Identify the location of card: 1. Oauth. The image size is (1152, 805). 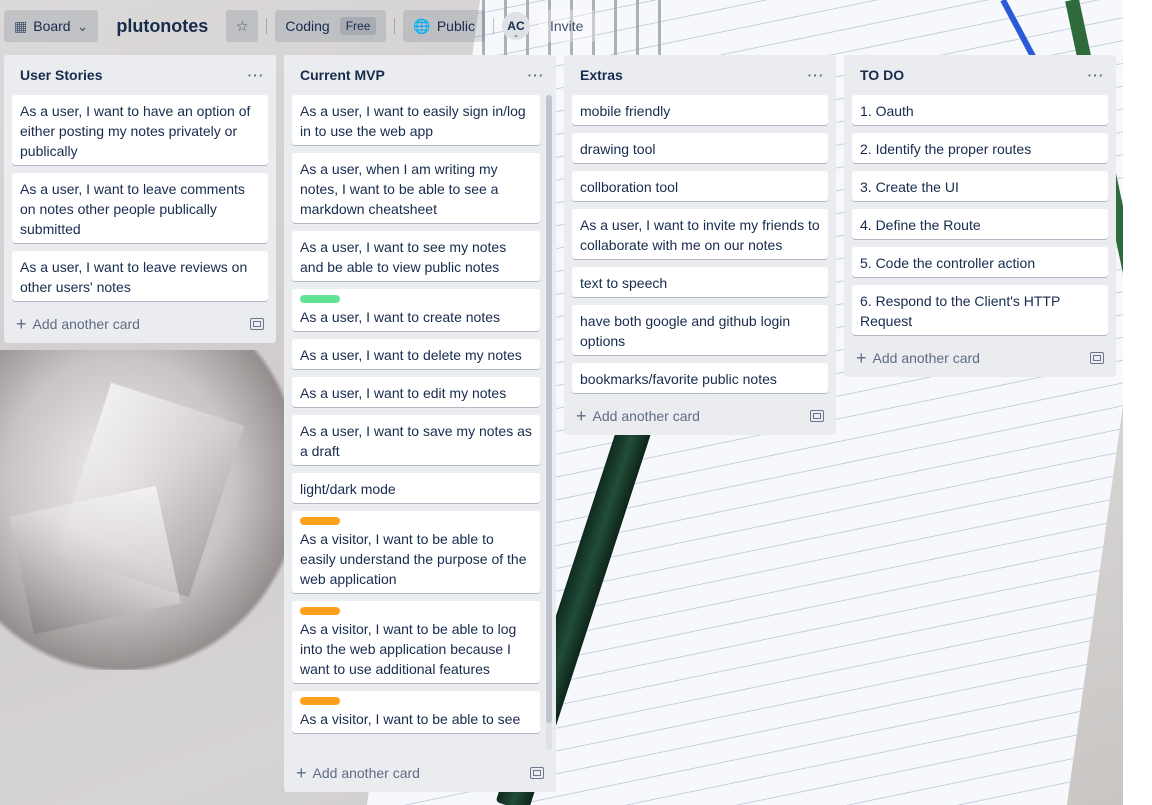
(980, 110).